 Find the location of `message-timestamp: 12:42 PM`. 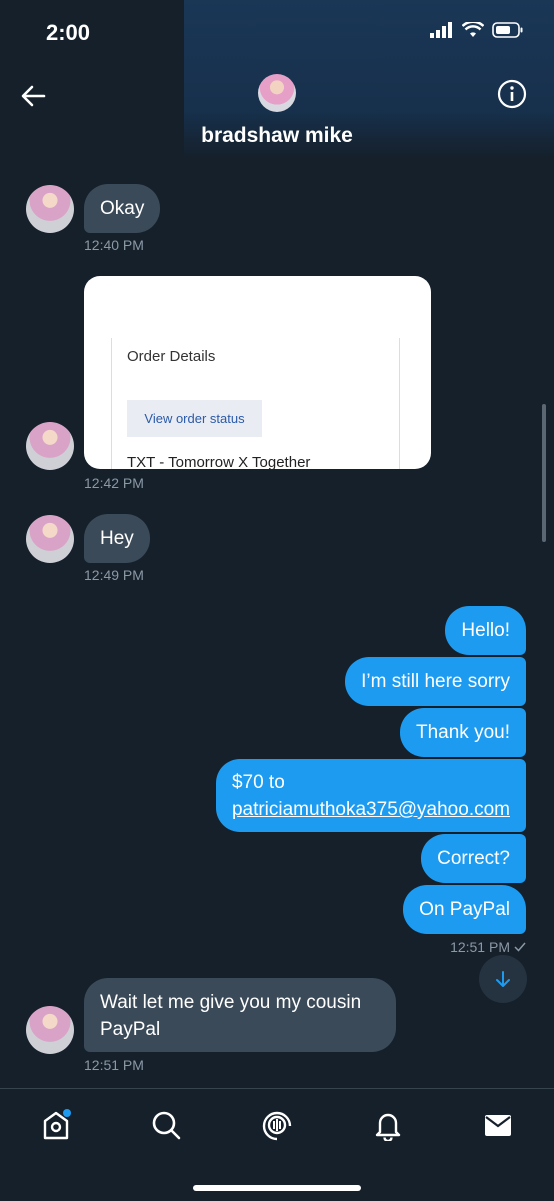

message-timestamp: 12:42 PM is located at coordinates (114, 483).